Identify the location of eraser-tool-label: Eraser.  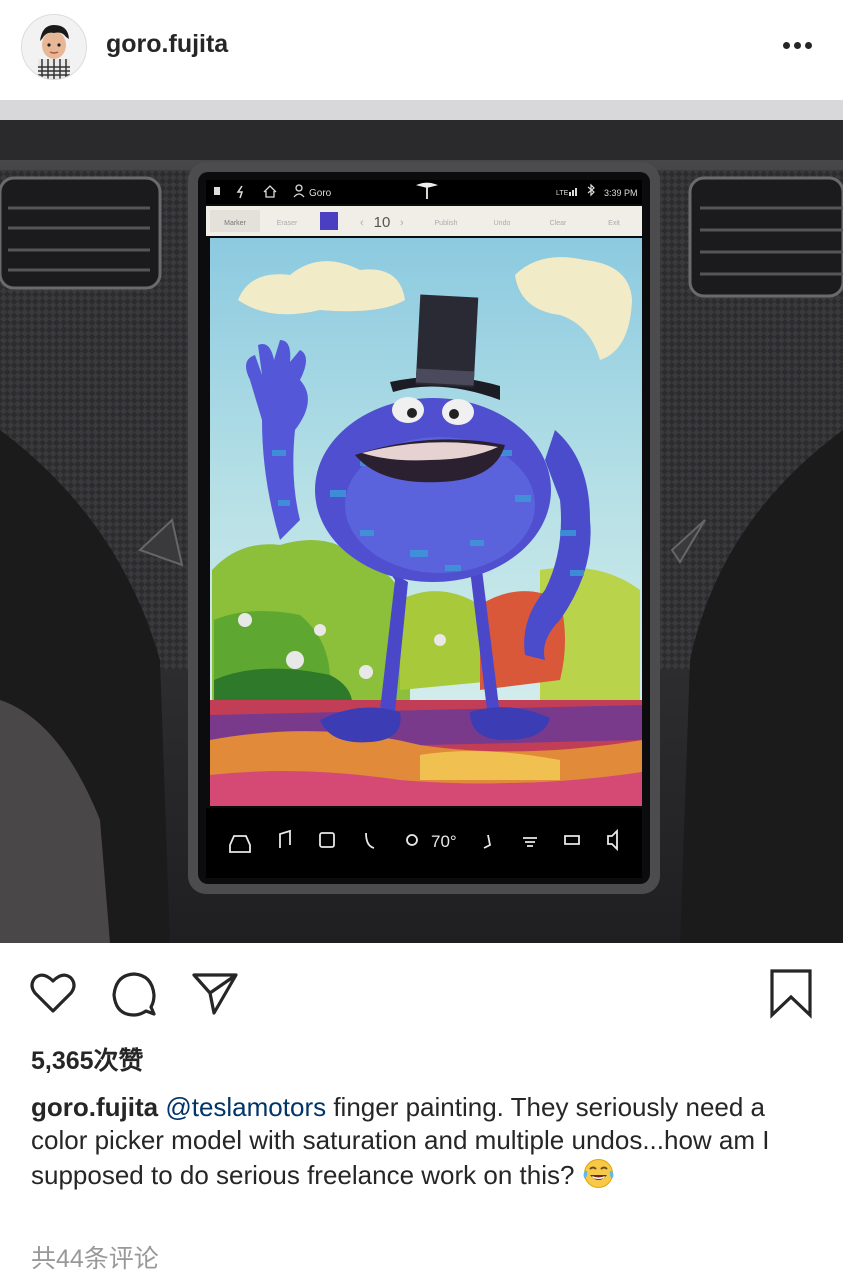
(287, 223).